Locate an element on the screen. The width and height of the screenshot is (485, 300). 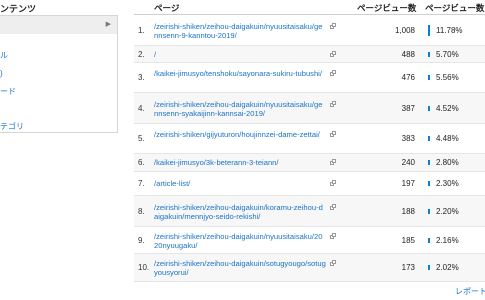
sidebar-item-category: テゴリ is located at coordinates (12, 126).